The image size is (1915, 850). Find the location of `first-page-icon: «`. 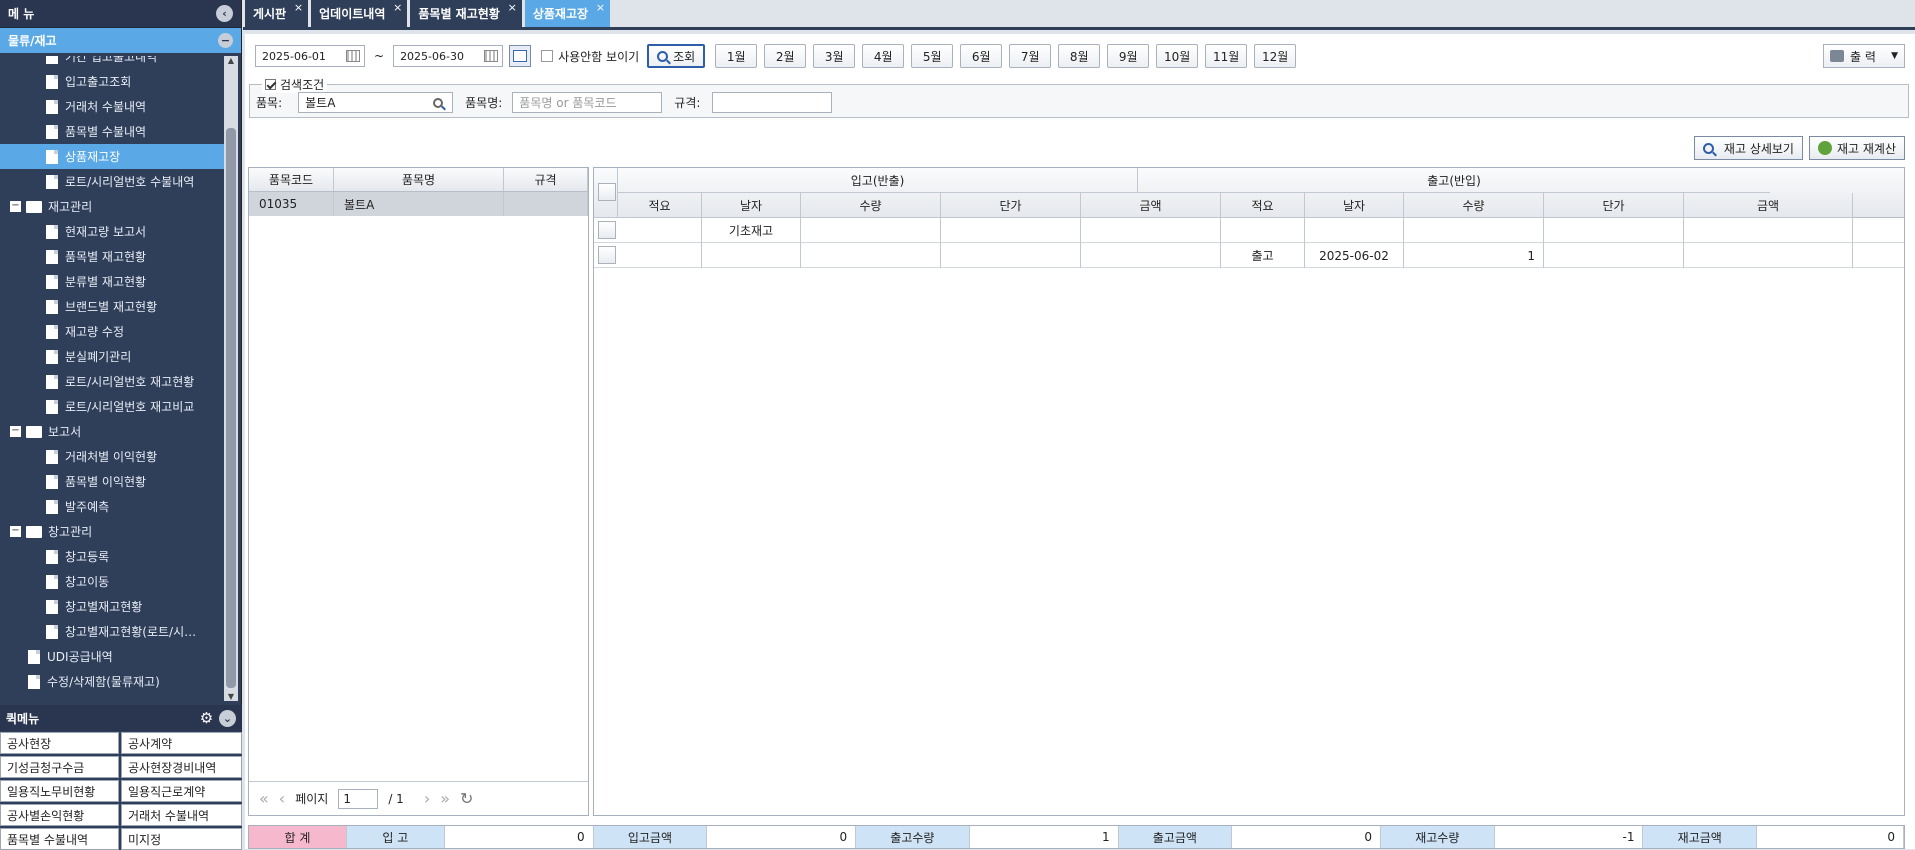

first-page-icon: « is located at coordinates (264, 798).